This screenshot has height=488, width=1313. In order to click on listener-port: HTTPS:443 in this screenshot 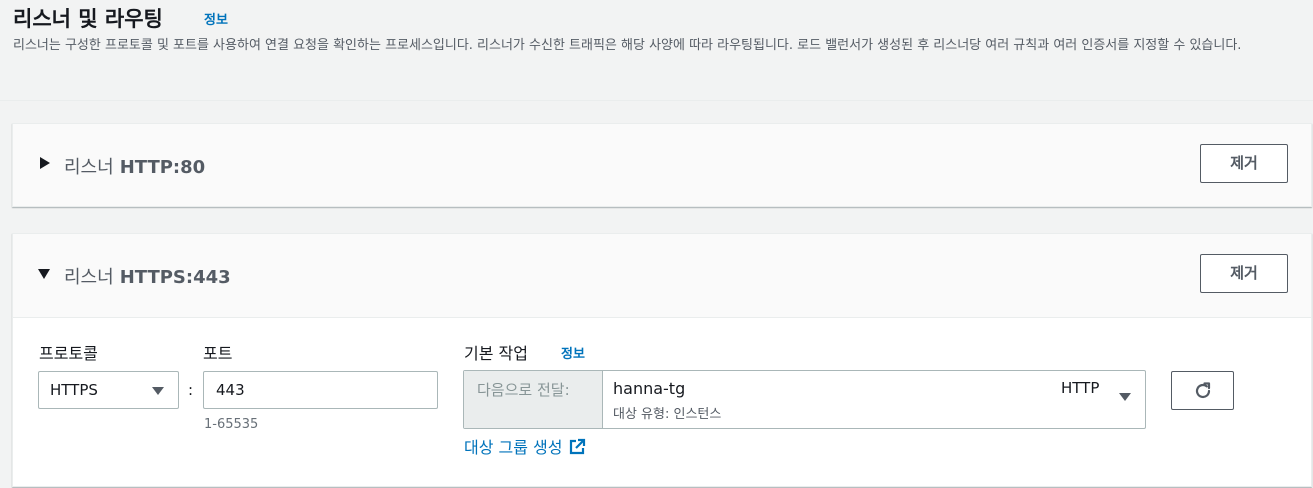, I will do `click(175, 277)`.